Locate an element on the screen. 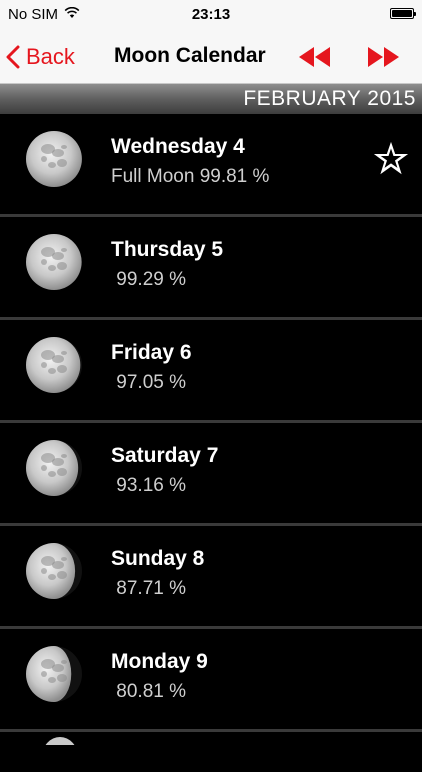  month-header: FEBRUARY 2015 is located at coordinates (211, 99).